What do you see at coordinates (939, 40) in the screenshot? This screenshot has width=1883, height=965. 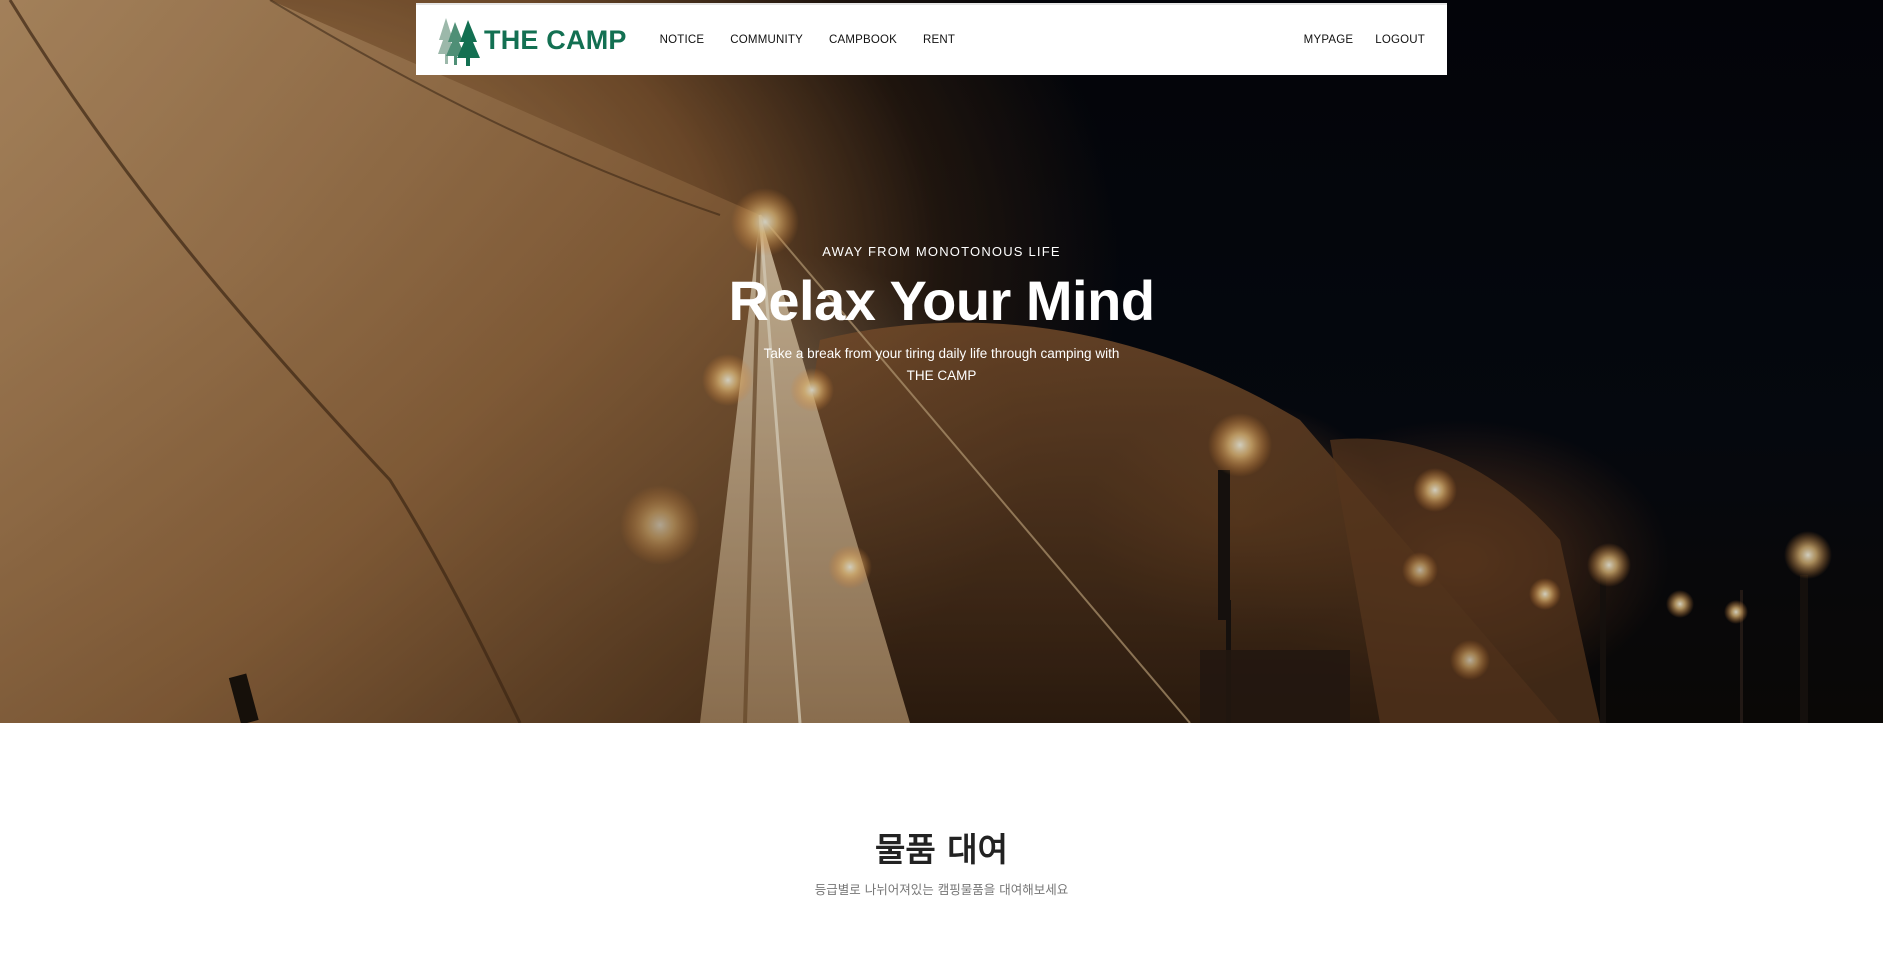 I see `nav-link-rent: RENT` at bounding box center [939, 40].